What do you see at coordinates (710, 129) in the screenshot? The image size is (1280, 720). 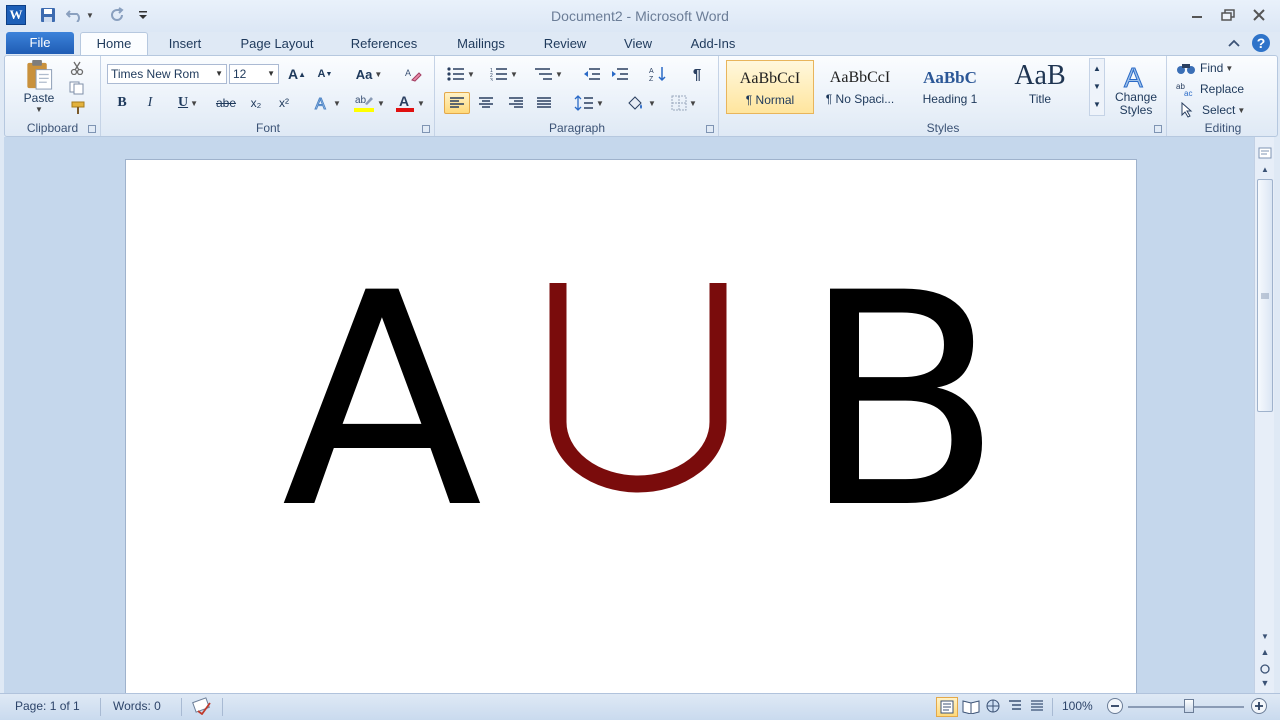 I see `paragraph-launcher-icon` at bounding box center [710, 129].